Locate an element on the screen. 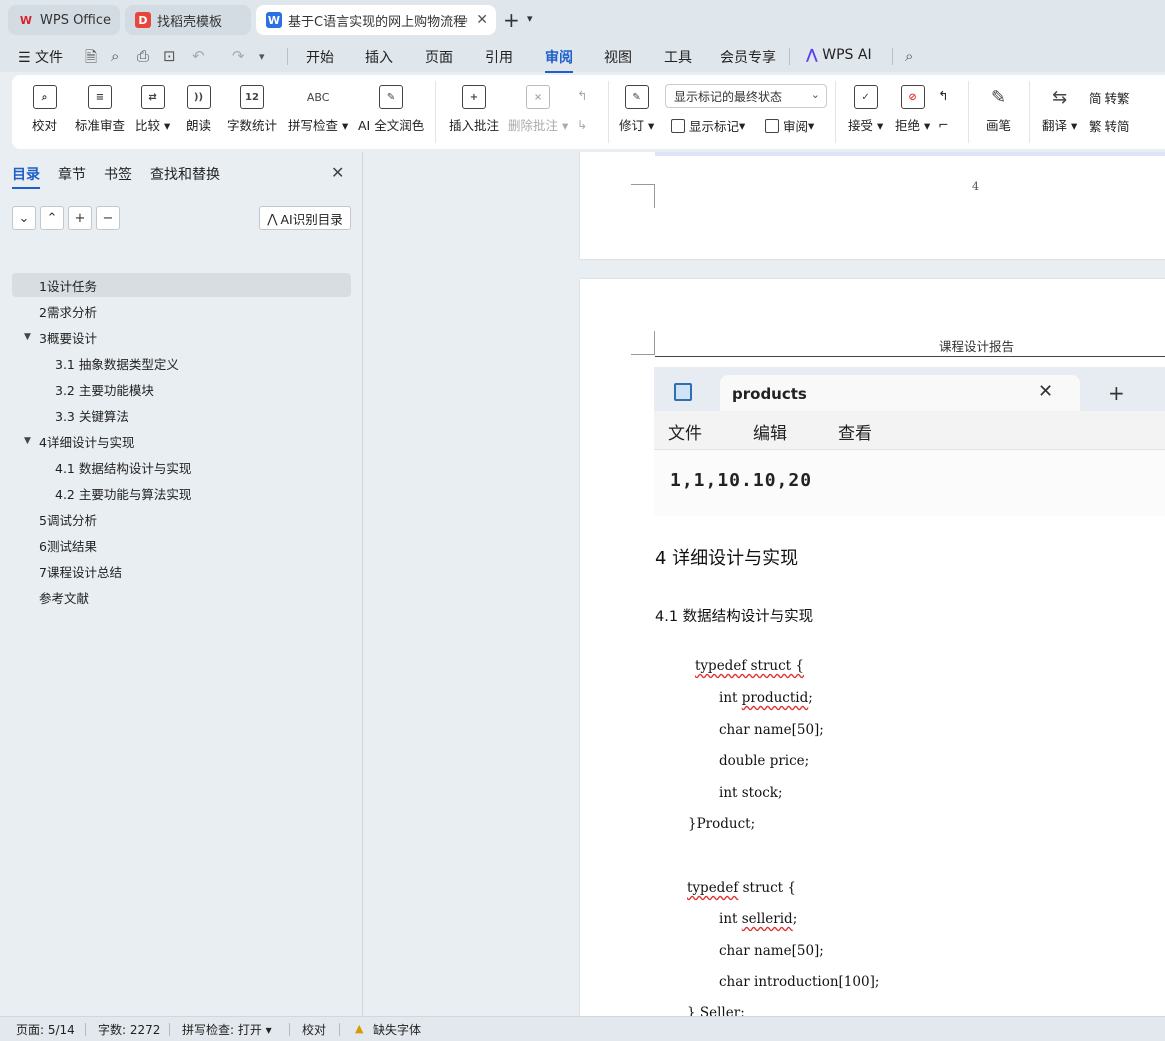 Image resolution: width=1165 pixels, height=1041 pixels. reject-button: ⊘ 拒绝 ▾ is located at coordinates (912, 112).